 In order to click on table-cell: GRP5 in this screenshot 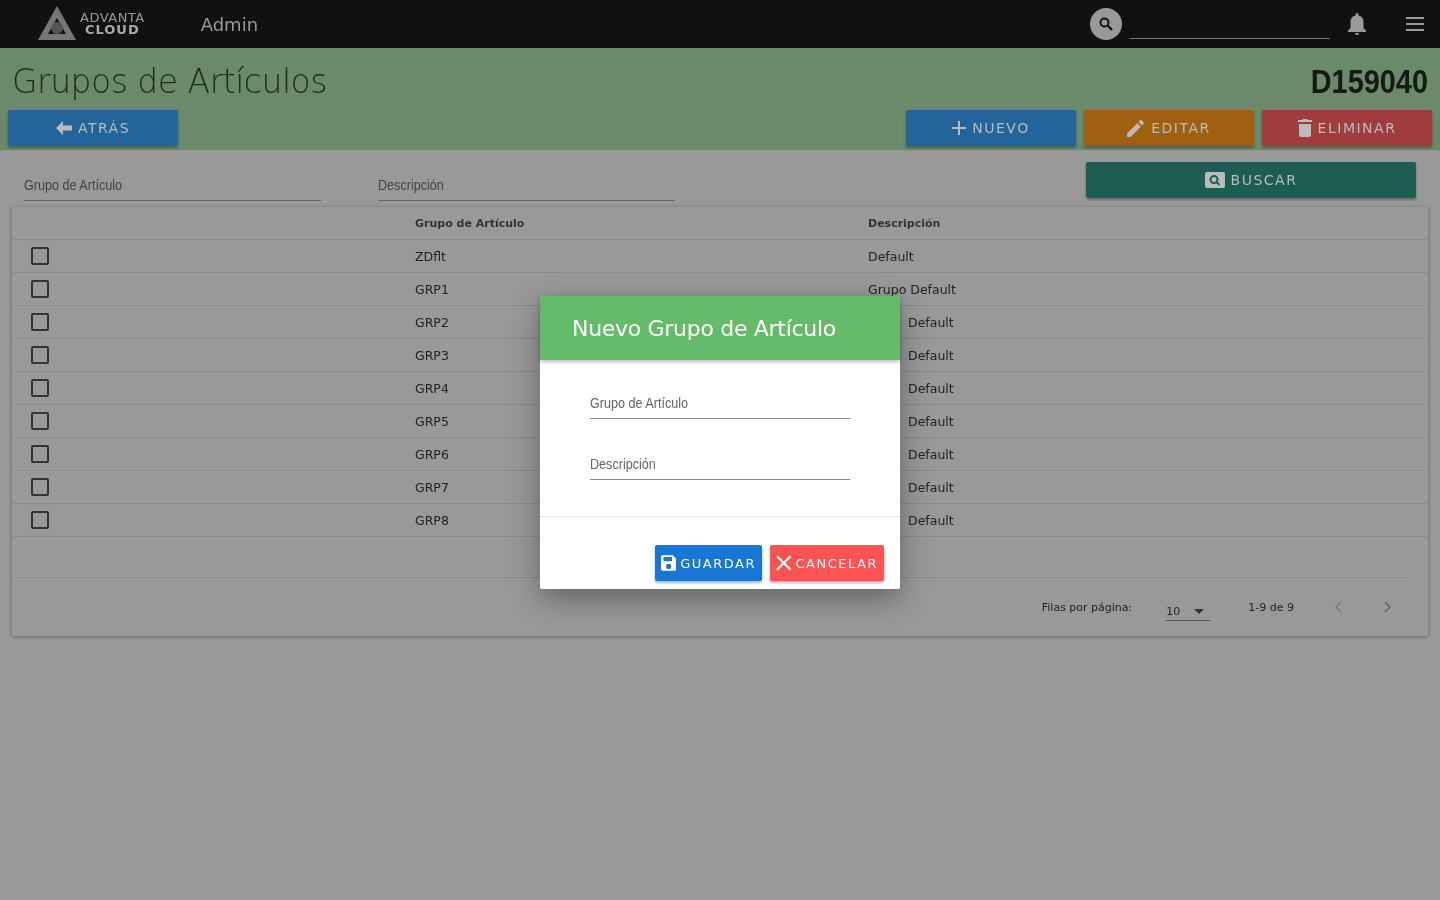, I will do `click(432, 421)`.